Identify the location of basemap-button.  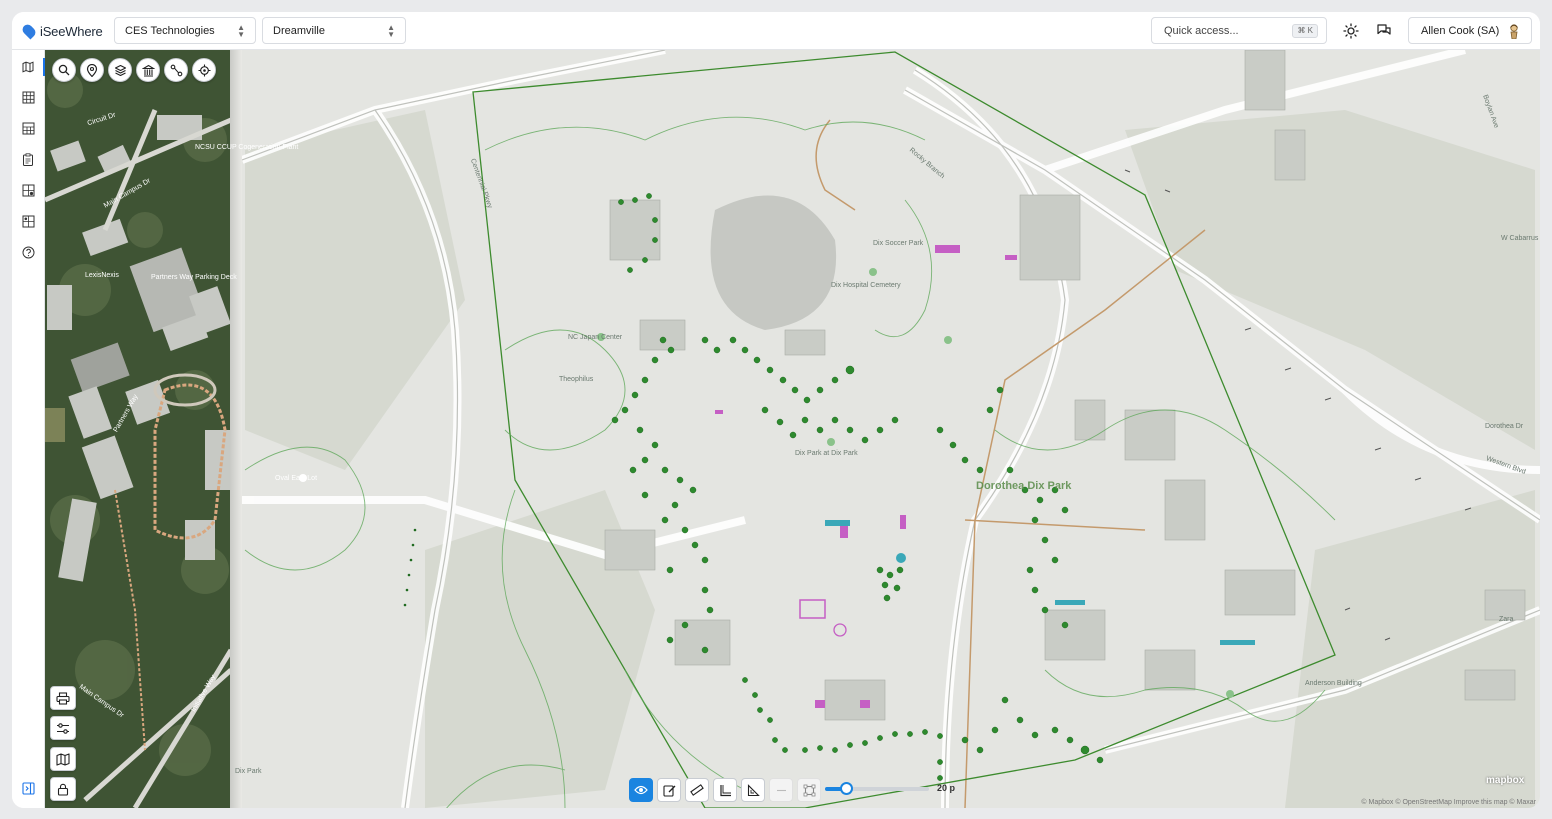
(63, 759).